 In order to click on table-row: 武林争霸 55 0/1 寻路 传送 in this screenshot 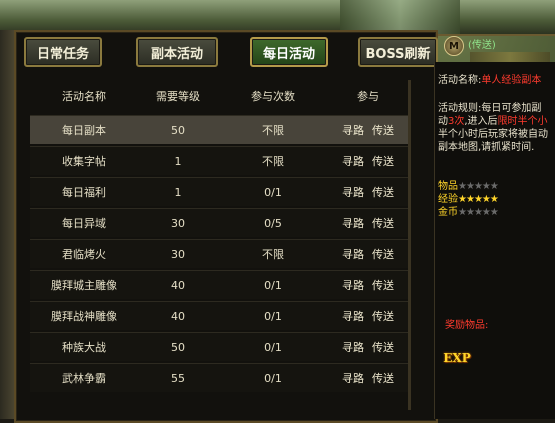, I will do `click(219, 377)`.